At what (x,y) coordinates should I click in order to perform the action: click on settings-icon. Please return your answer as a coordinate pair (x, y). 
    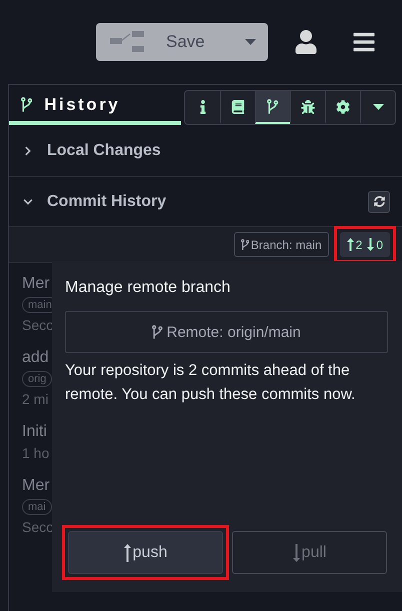
    Looking at the image, I should click on (343, 107).